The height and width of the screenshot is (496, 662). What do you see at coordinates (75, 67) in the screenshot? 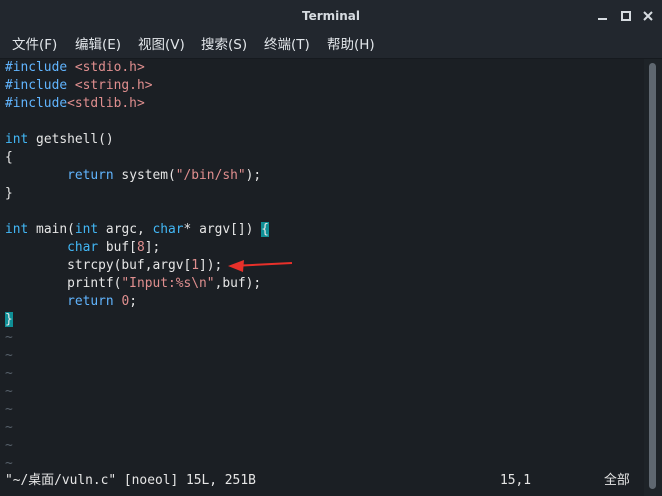
I see `code-line-1: #include <stdio.h>` at bounding box center [75, 67].